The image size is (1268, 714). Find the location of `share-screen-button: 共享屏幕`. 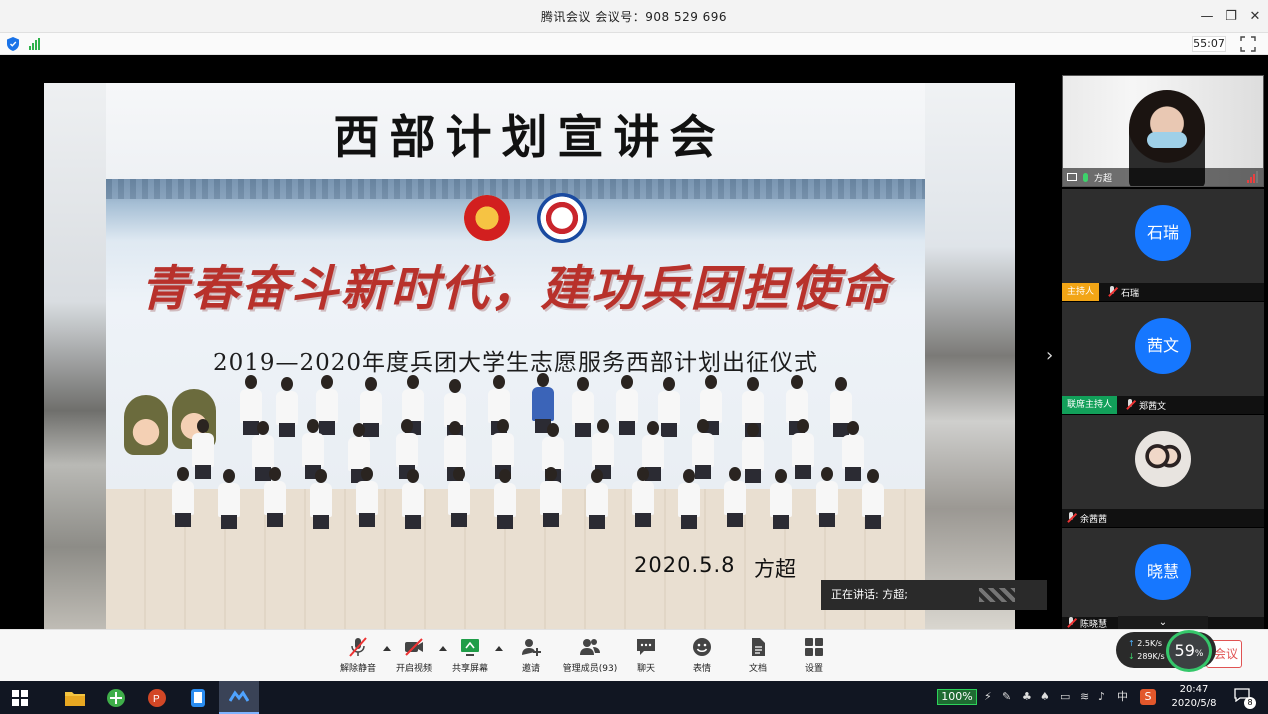

share-screen-button: 共享屏幕 is located at coordinates (470, 658).